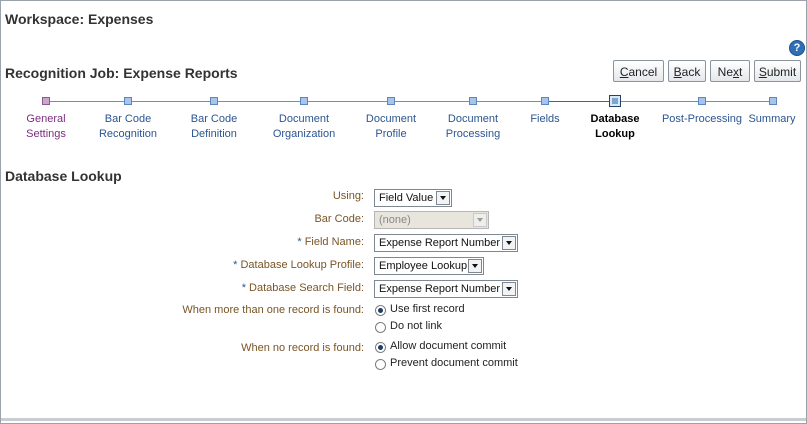  I want to click on allow-commit-radio, so click(380, 347).